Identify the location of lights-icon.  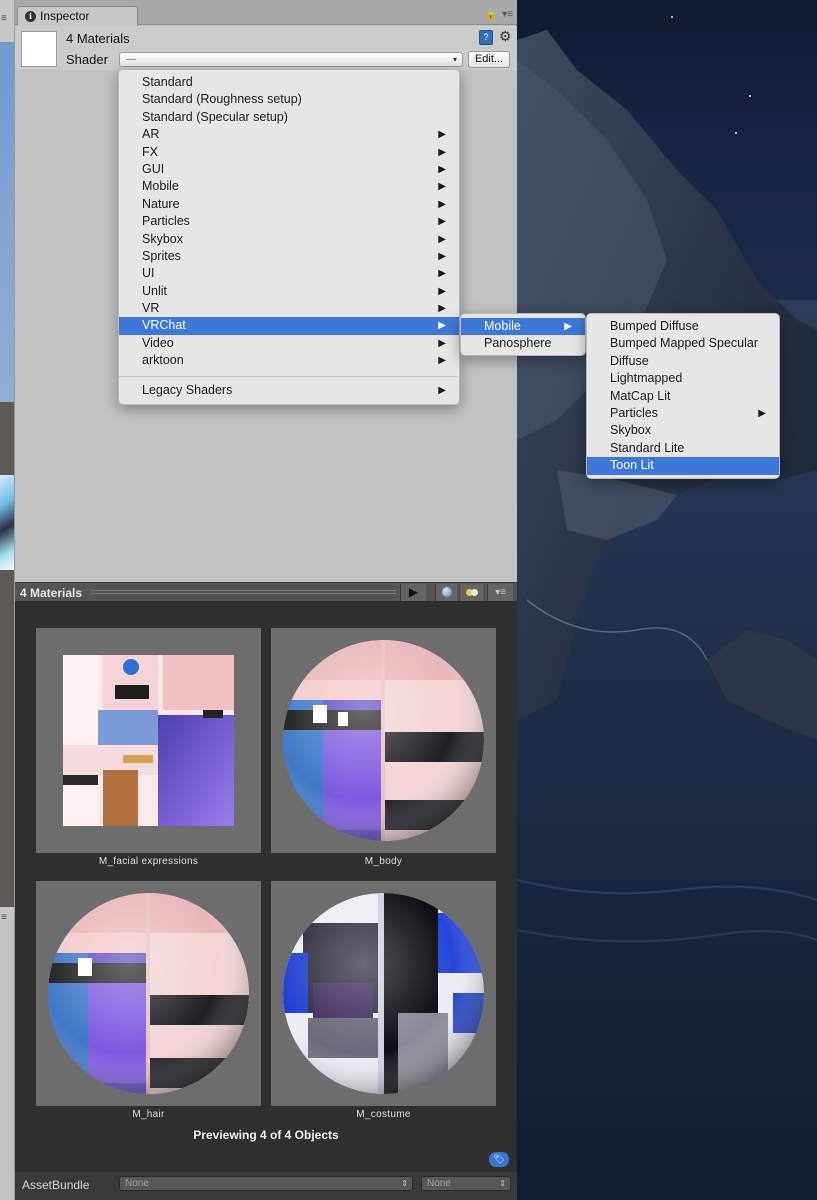
(471, 592).